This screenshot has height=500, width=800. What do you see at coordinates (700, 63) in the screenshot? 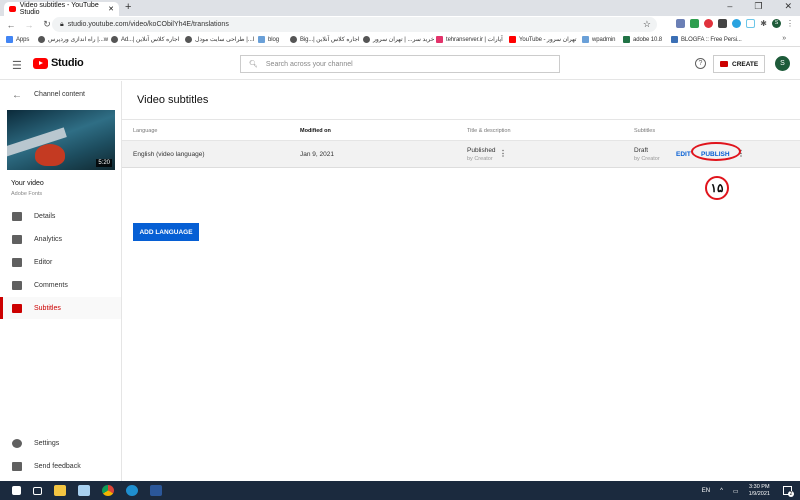
I see `help-icon: ?` at bounding box center [700, 63].